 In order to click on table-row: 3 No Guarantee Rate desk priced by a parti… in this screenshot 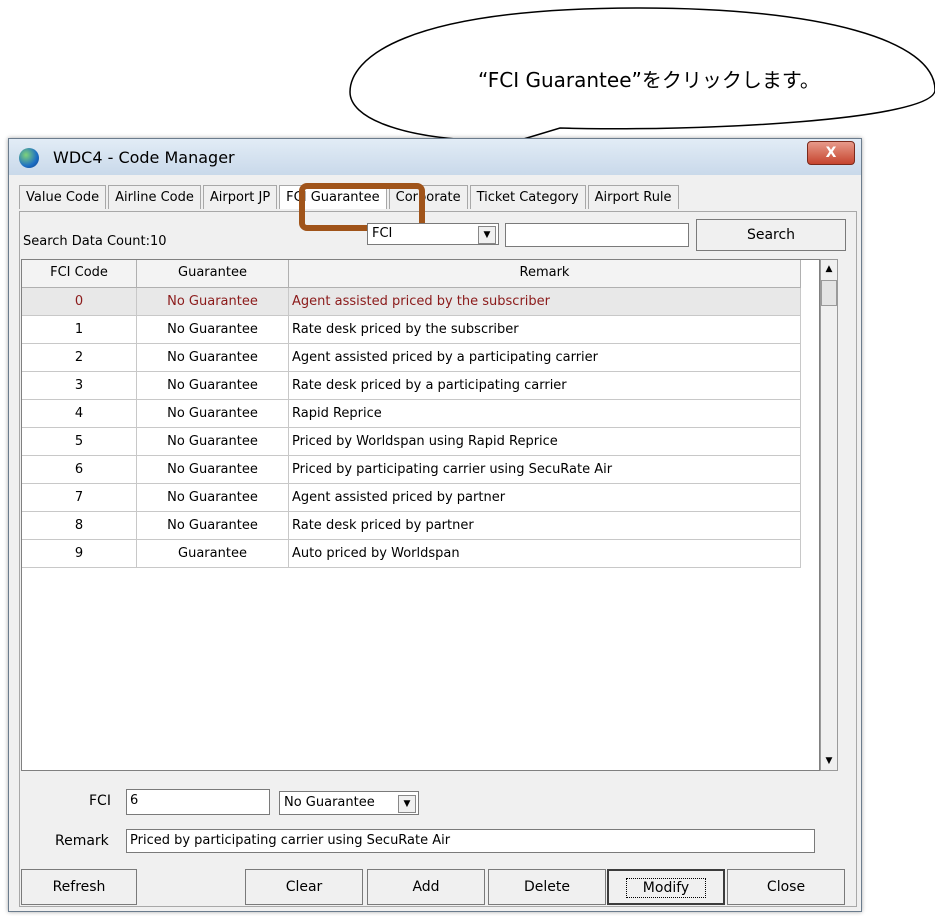, I will do `click(411, 386)`.